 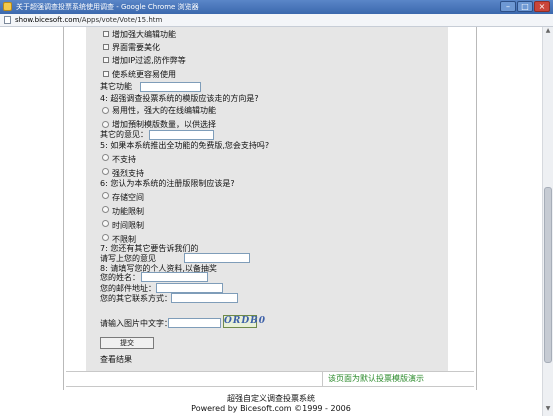 I want to click on name-label: 您的姓名：, so click(x=120, y=277).